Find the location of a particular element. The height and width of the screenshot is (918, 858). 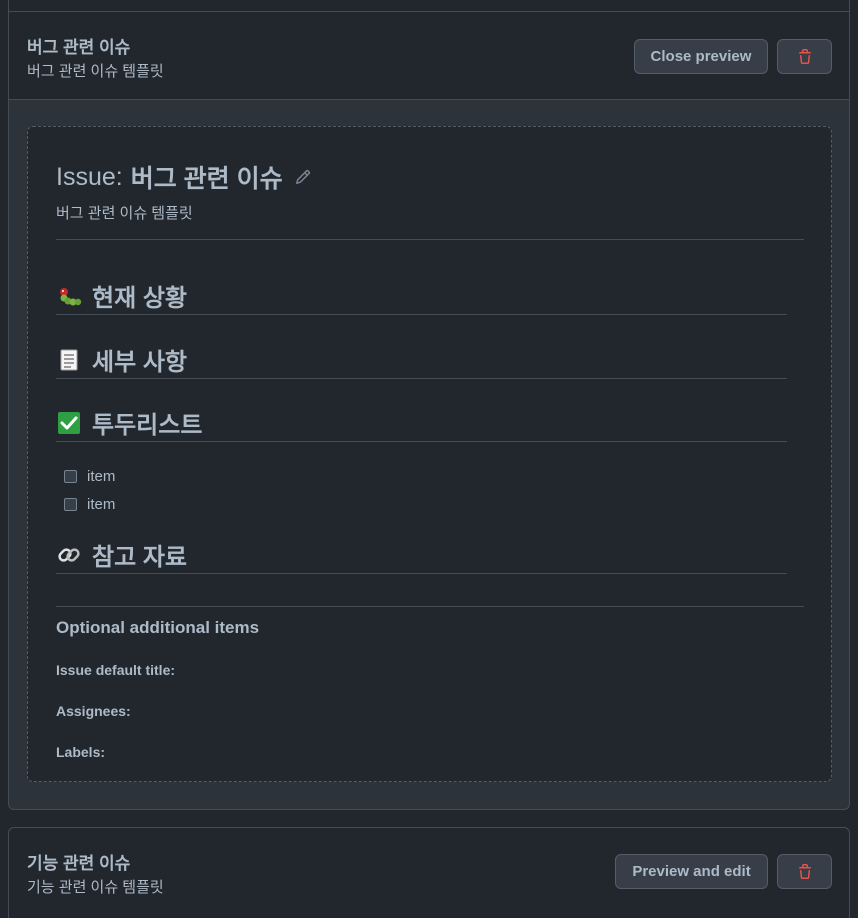

preview-title-name: 버그 관련 이슈 is located at coordinates (206, 179).